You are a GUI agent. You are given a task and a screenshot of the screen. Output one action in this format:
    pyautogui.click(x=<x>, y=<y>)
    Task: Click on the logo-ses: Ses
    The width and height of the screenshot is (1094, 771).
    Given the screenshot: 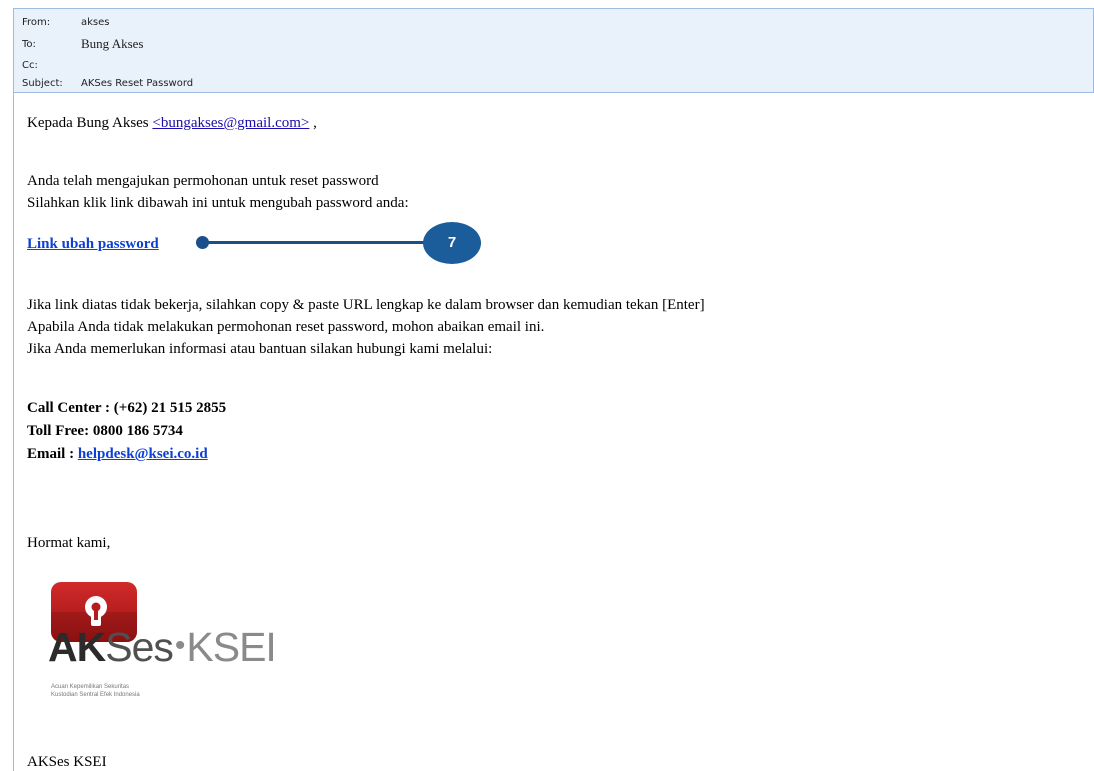 What is the action you would take?
    pyautogui.click(x=139, y=647)
    